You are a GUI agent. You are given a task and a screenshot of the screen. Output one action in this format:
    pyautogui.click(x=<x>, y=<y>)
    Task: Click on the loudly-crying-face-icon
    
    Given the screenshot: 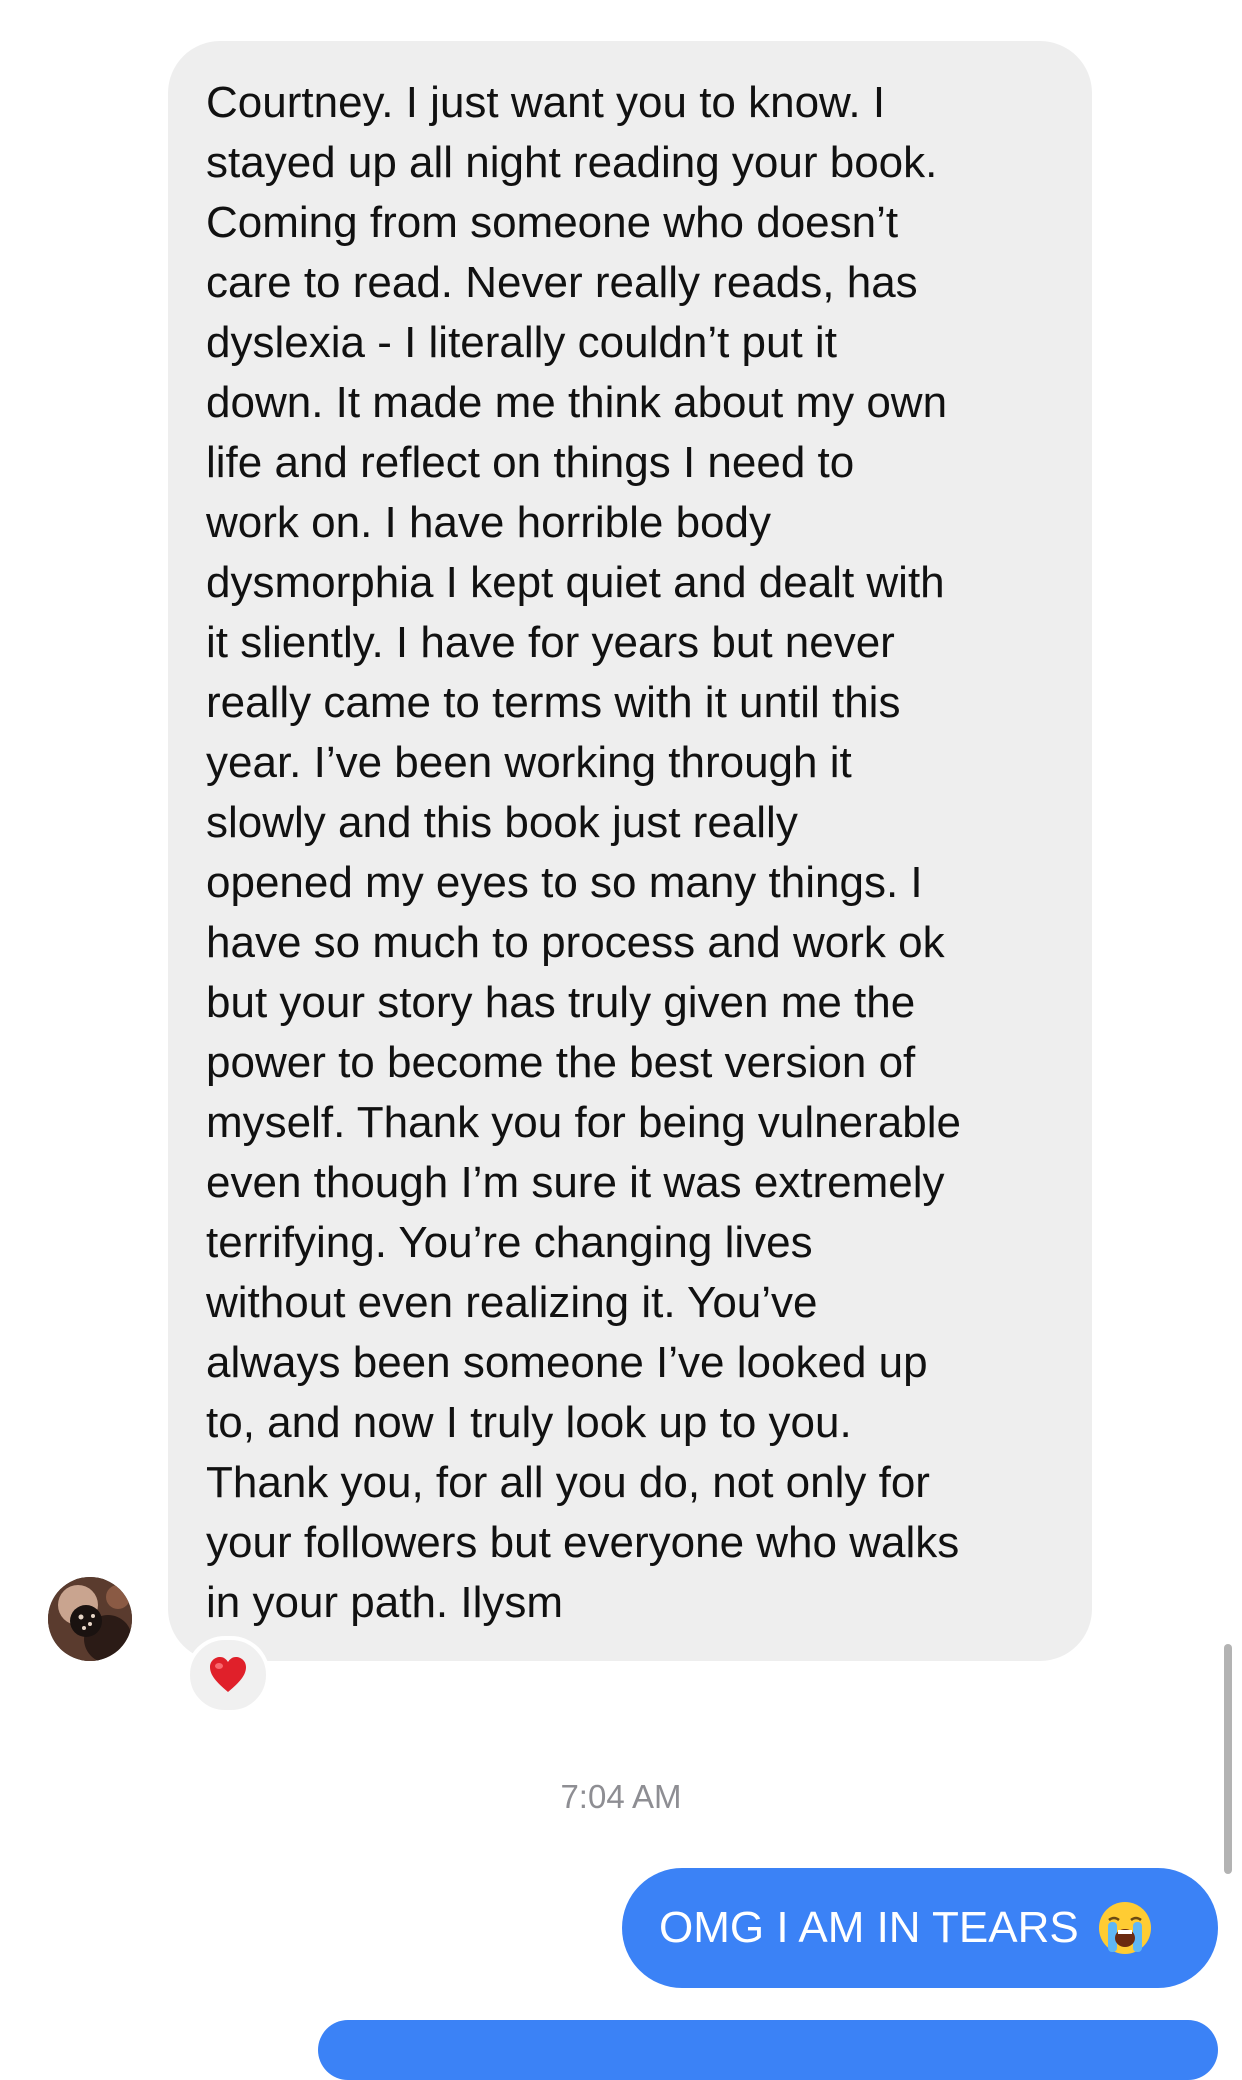 What is the action you would take?
    pyautogui.click(x=1124, y=1928)
    